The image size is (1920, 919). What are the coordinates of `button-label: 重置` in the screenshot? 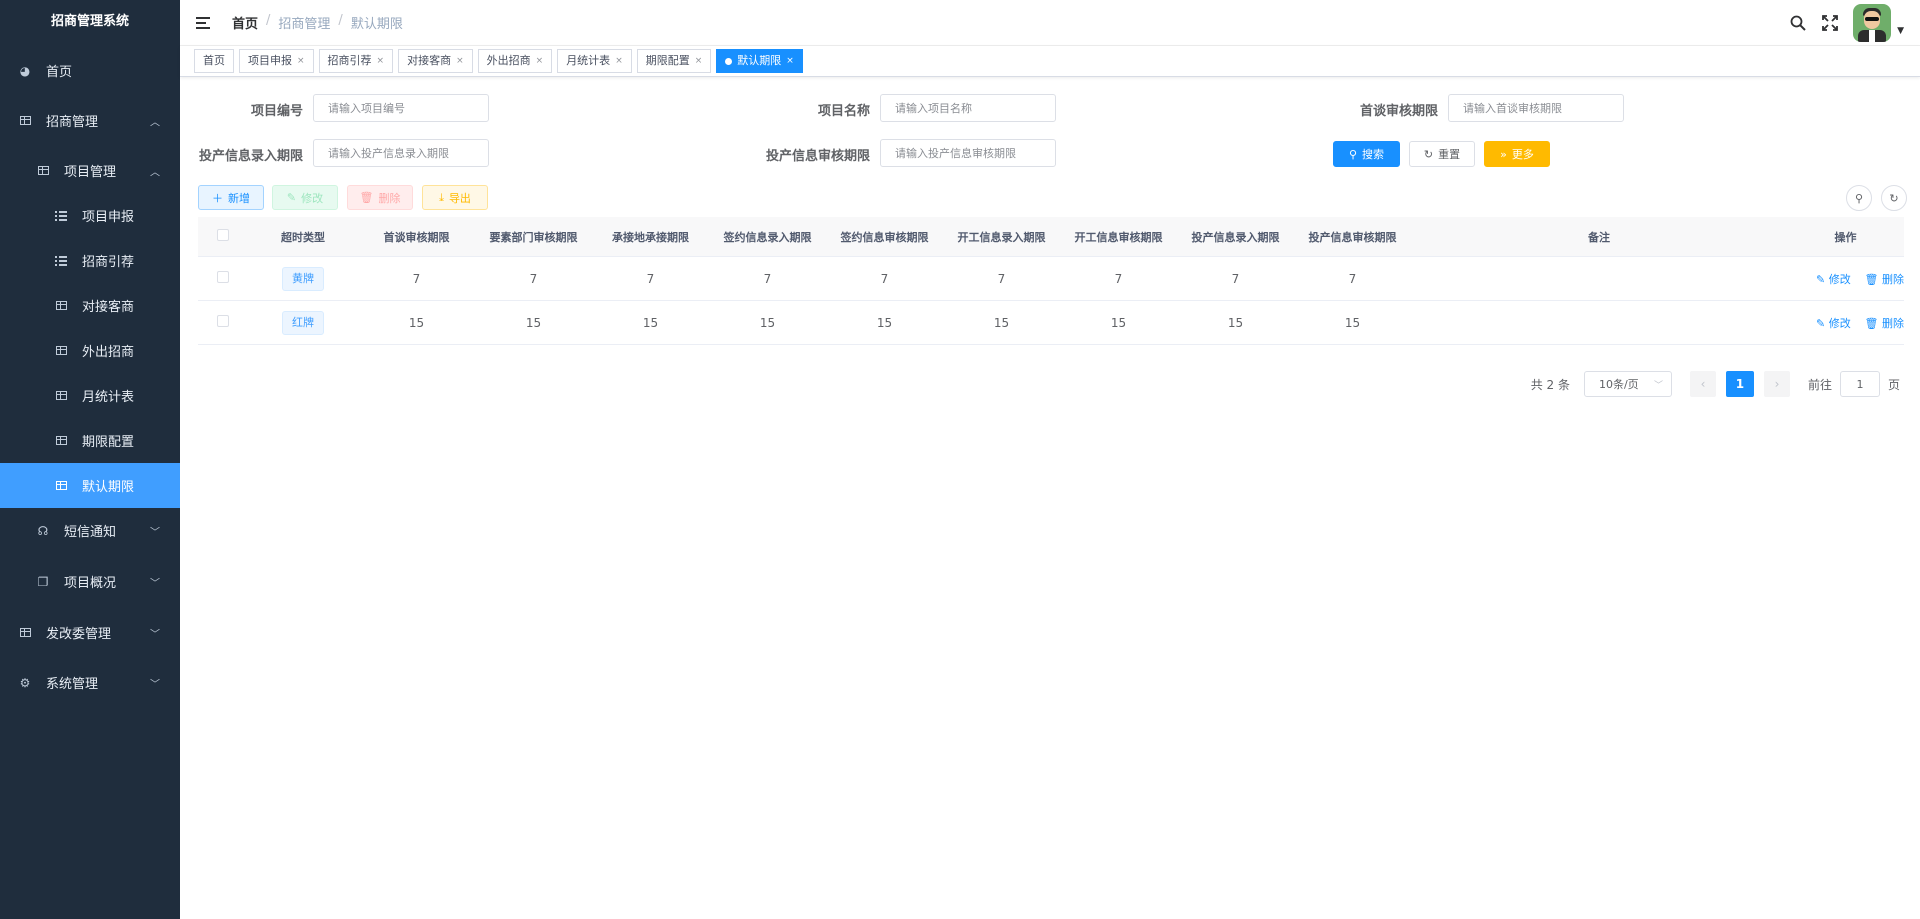 It's located at (1449, 154).